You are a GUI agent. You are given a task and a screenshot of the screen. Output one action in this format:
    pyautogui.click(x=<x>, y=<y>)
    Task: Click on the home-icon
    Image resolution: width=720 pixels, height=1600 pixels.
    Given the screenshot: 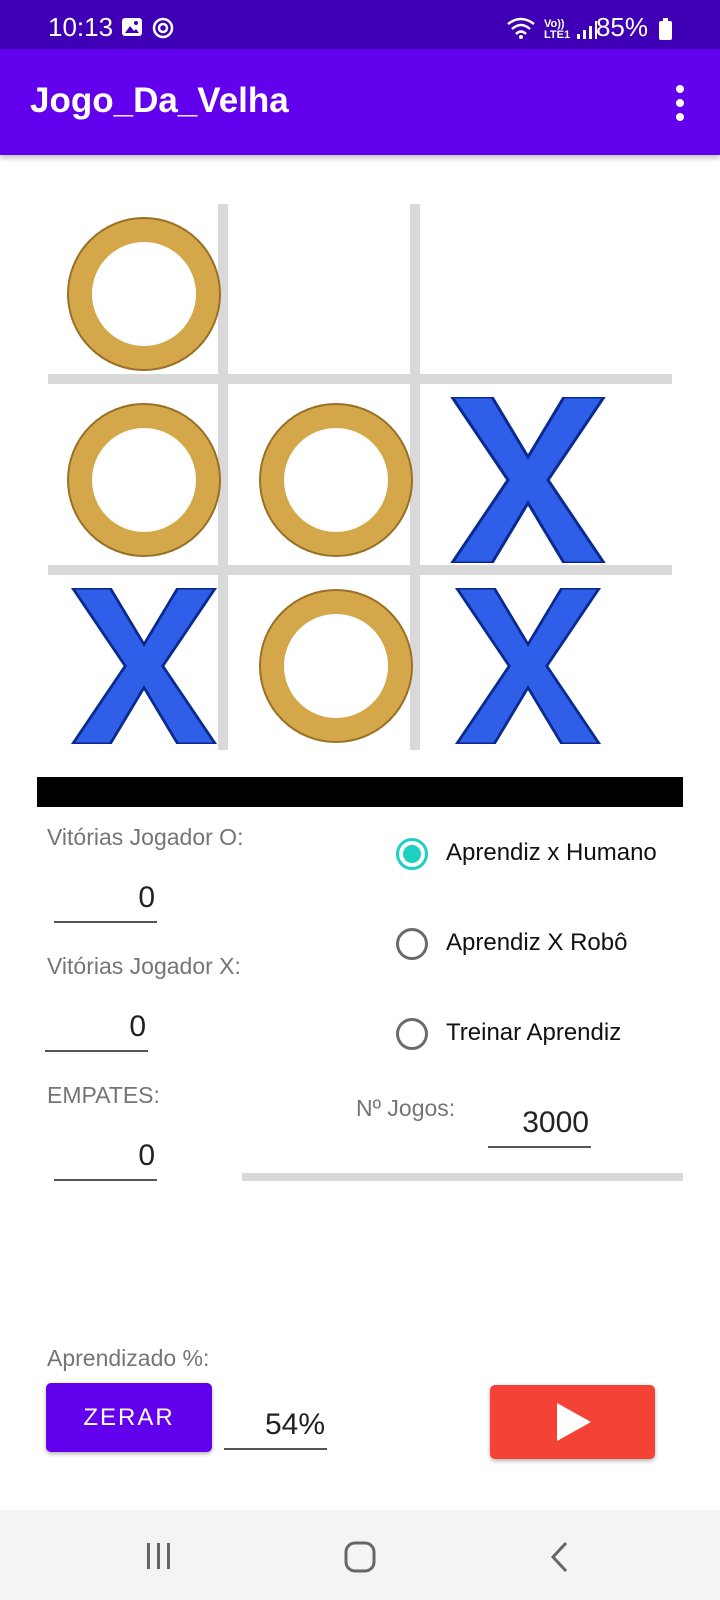 What is the action you would take?
    pyautogui.click(x=360, y=1557)
    